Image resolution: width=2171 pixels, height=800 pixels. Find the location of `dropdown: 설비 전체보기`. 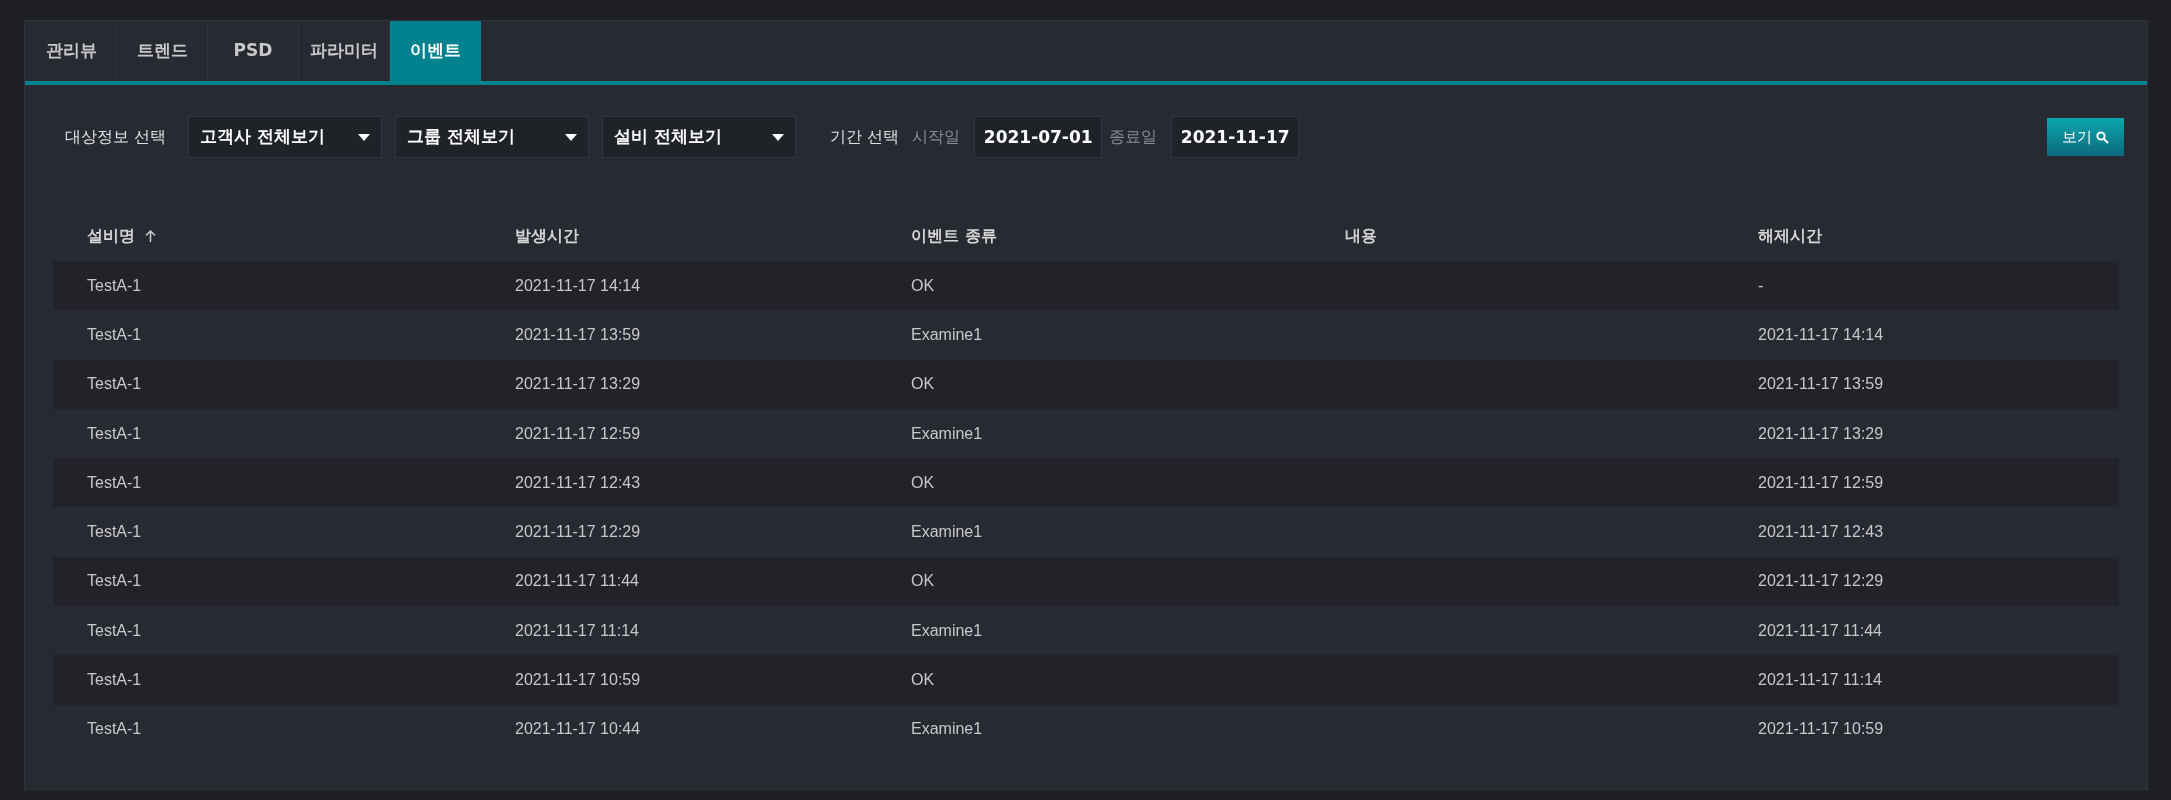

dropdown: 설비 전체보기 is located at coordinates (699, 137).